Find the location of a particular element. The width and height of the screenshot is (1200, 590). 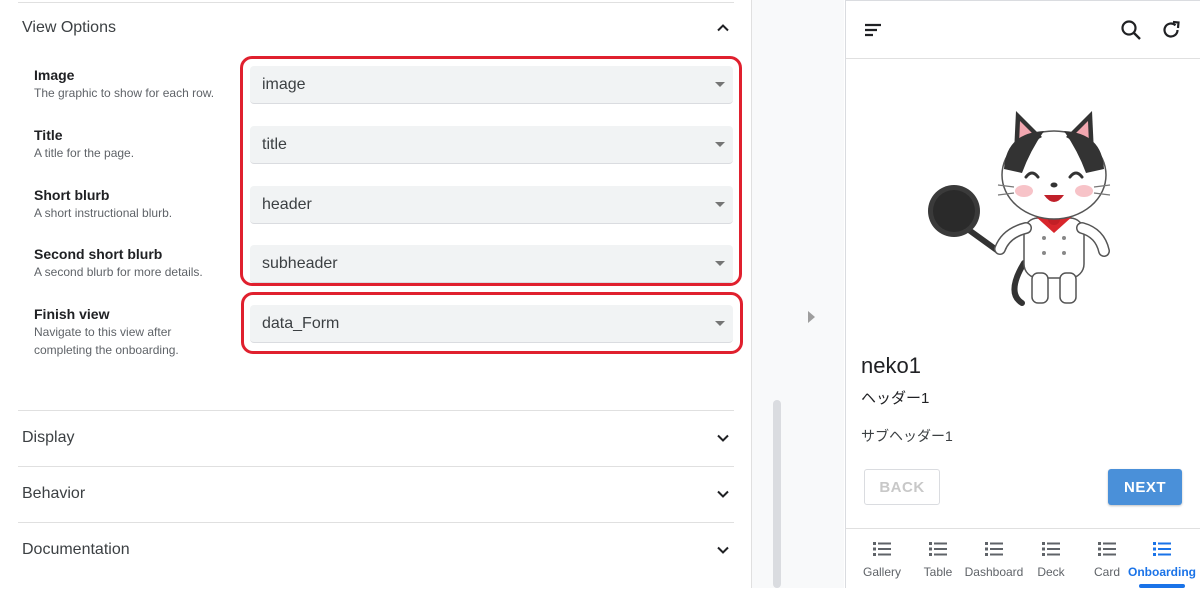

option-title: Image is located at coordinates (54, 75).